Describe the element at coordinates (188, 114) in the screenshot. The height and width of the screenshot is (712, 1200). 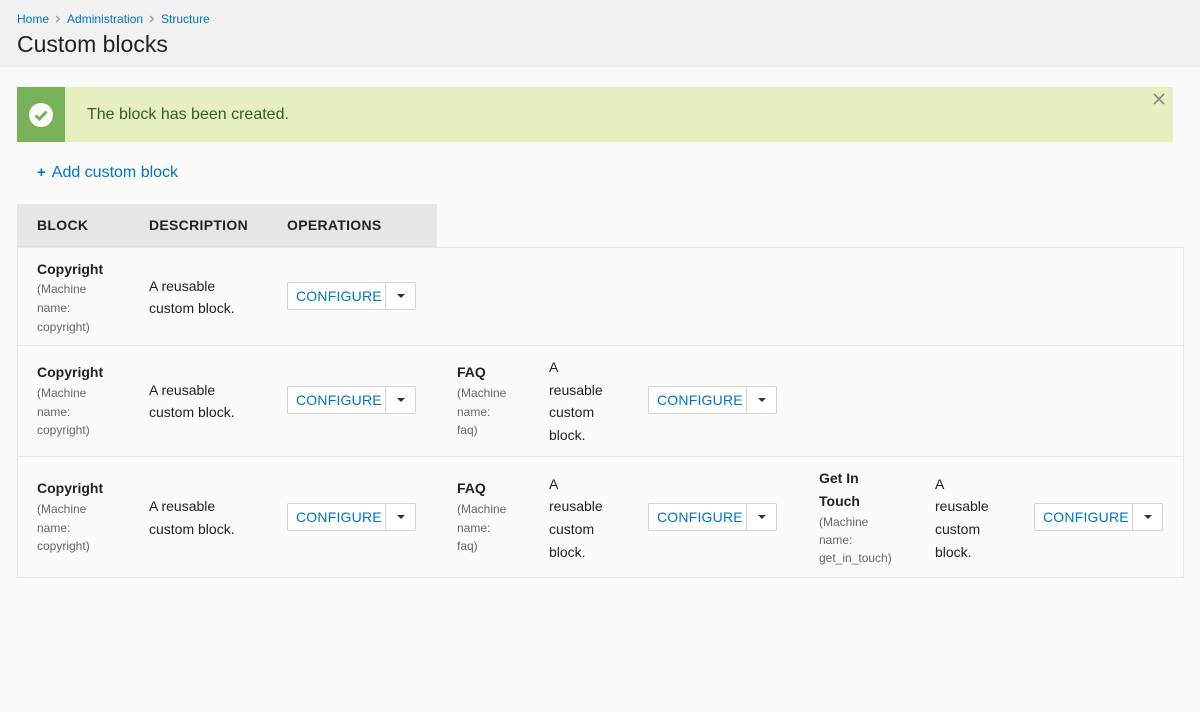
I see `status-message-text: The block has been created.` at that location.